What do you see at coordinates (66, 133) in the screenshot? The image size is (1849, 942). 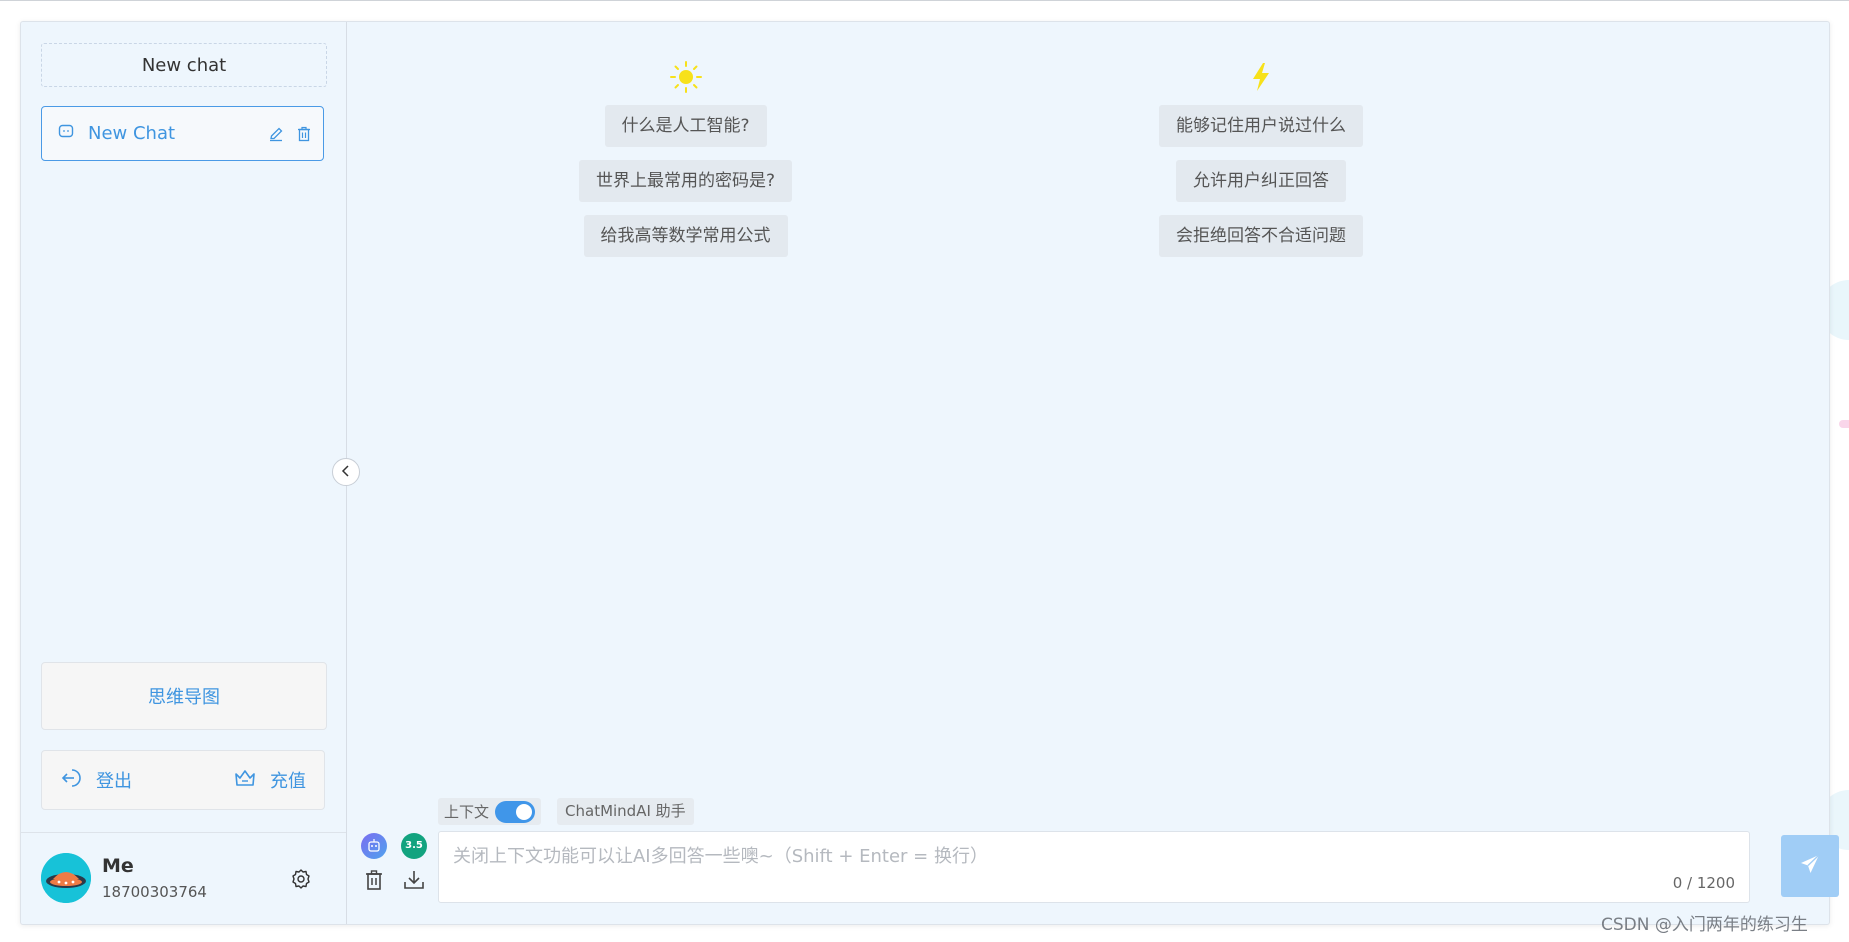 I see `chat-bubble-icon` at bounding box center [66, 133].